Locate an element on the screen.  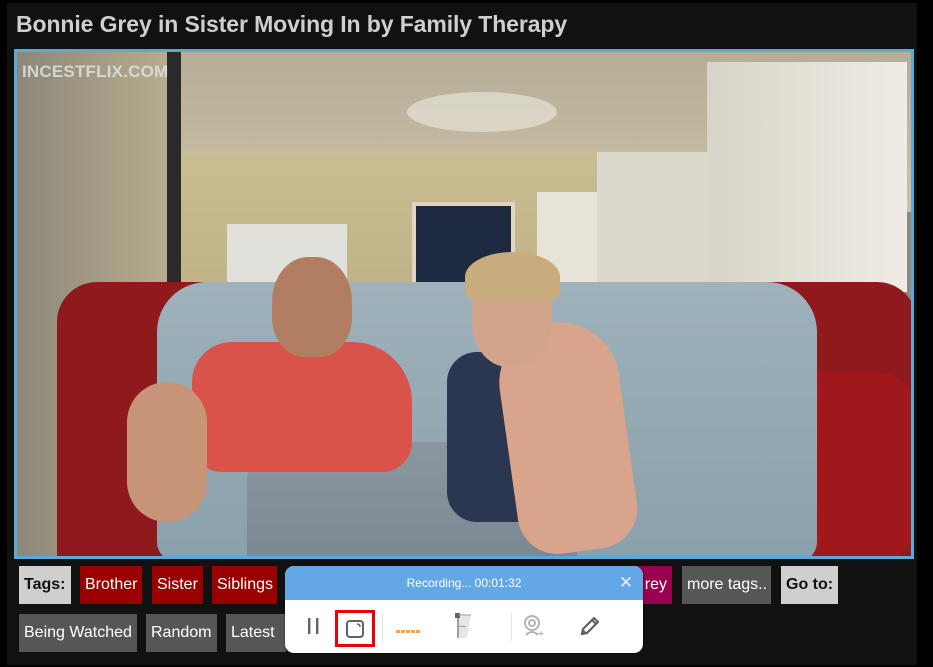
more-tags-button: more tags.. is located at coordinates (726, 585).